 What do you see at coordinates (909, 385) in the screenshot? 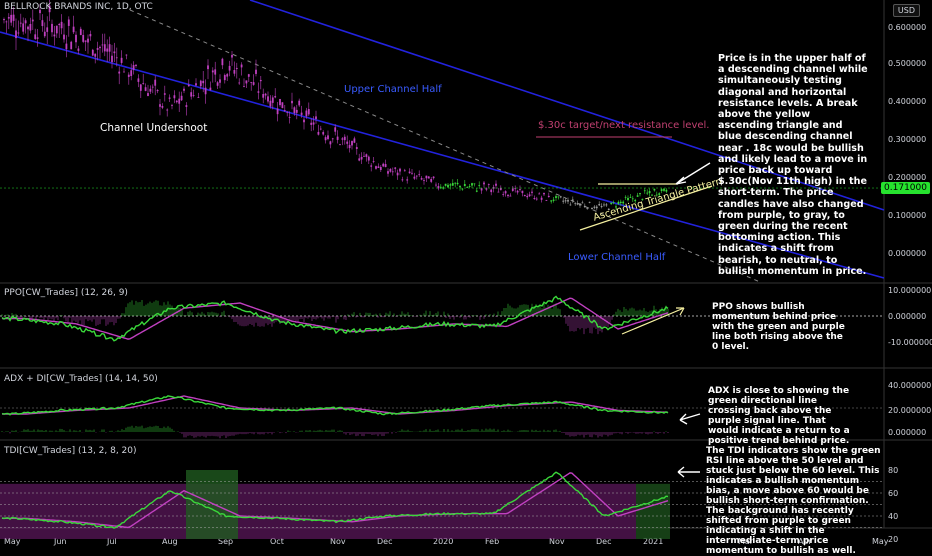
I see `adx-axis-tick: 40.000000` at bounding box center [909, 385].